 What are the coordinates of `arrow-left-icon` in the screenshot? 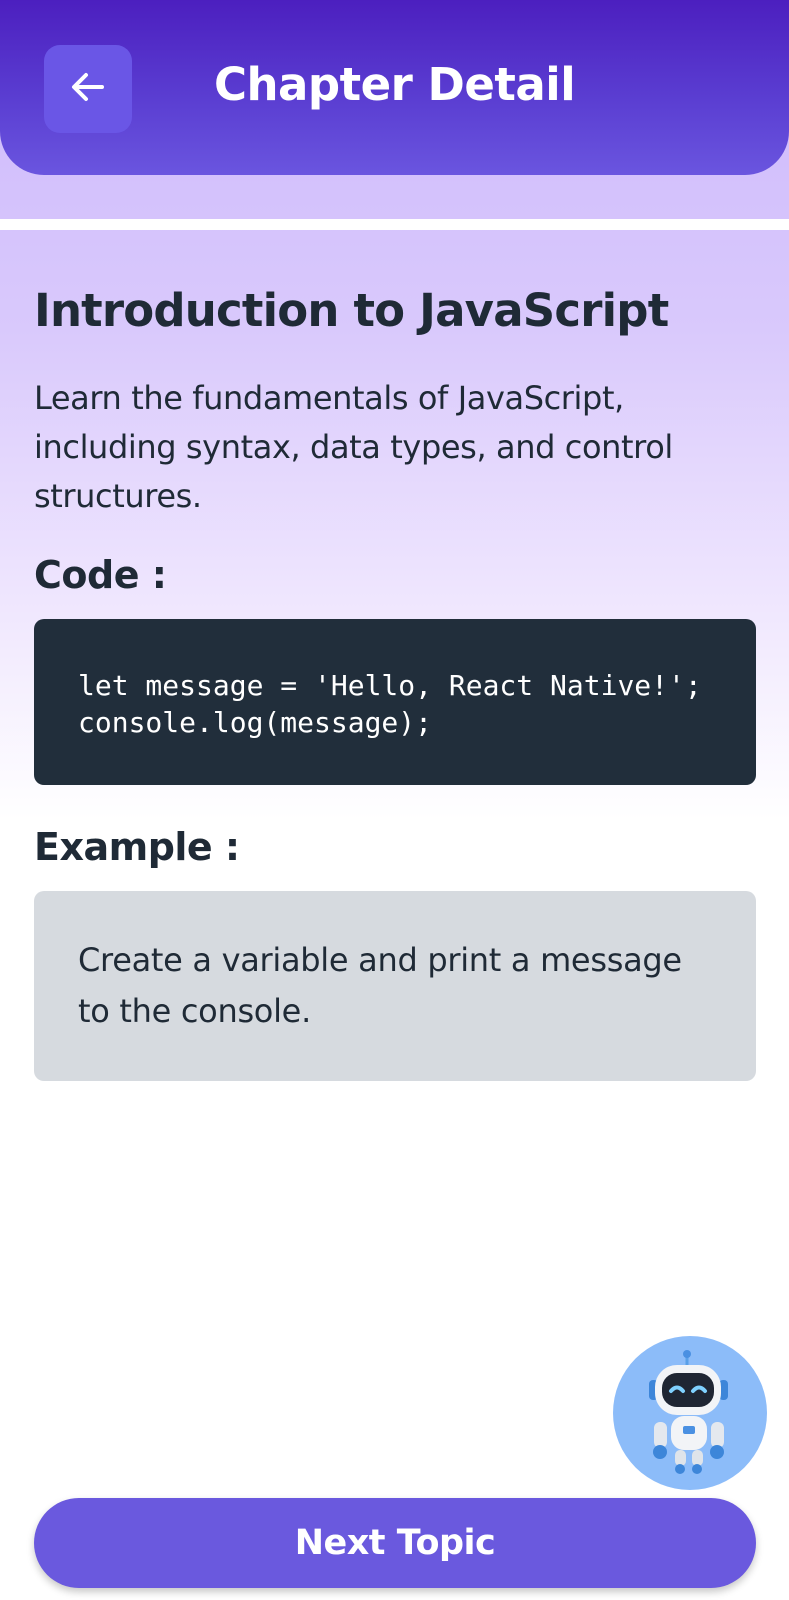 It's located at (88, 89).